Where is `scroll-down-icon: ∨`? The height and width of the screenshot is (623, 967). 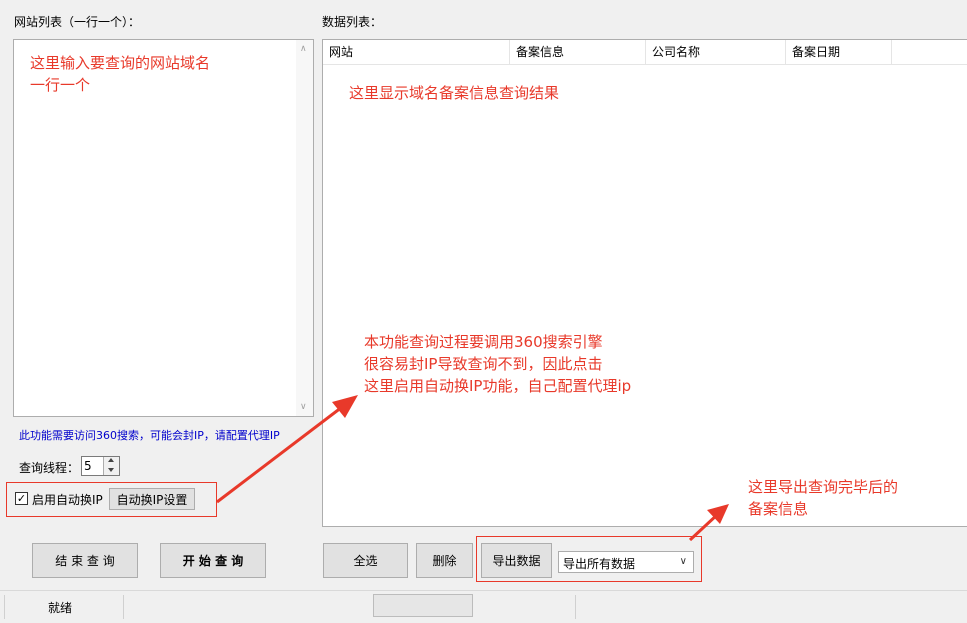 scroll-down-icon: ∨ is located at coordinates (303, 407).